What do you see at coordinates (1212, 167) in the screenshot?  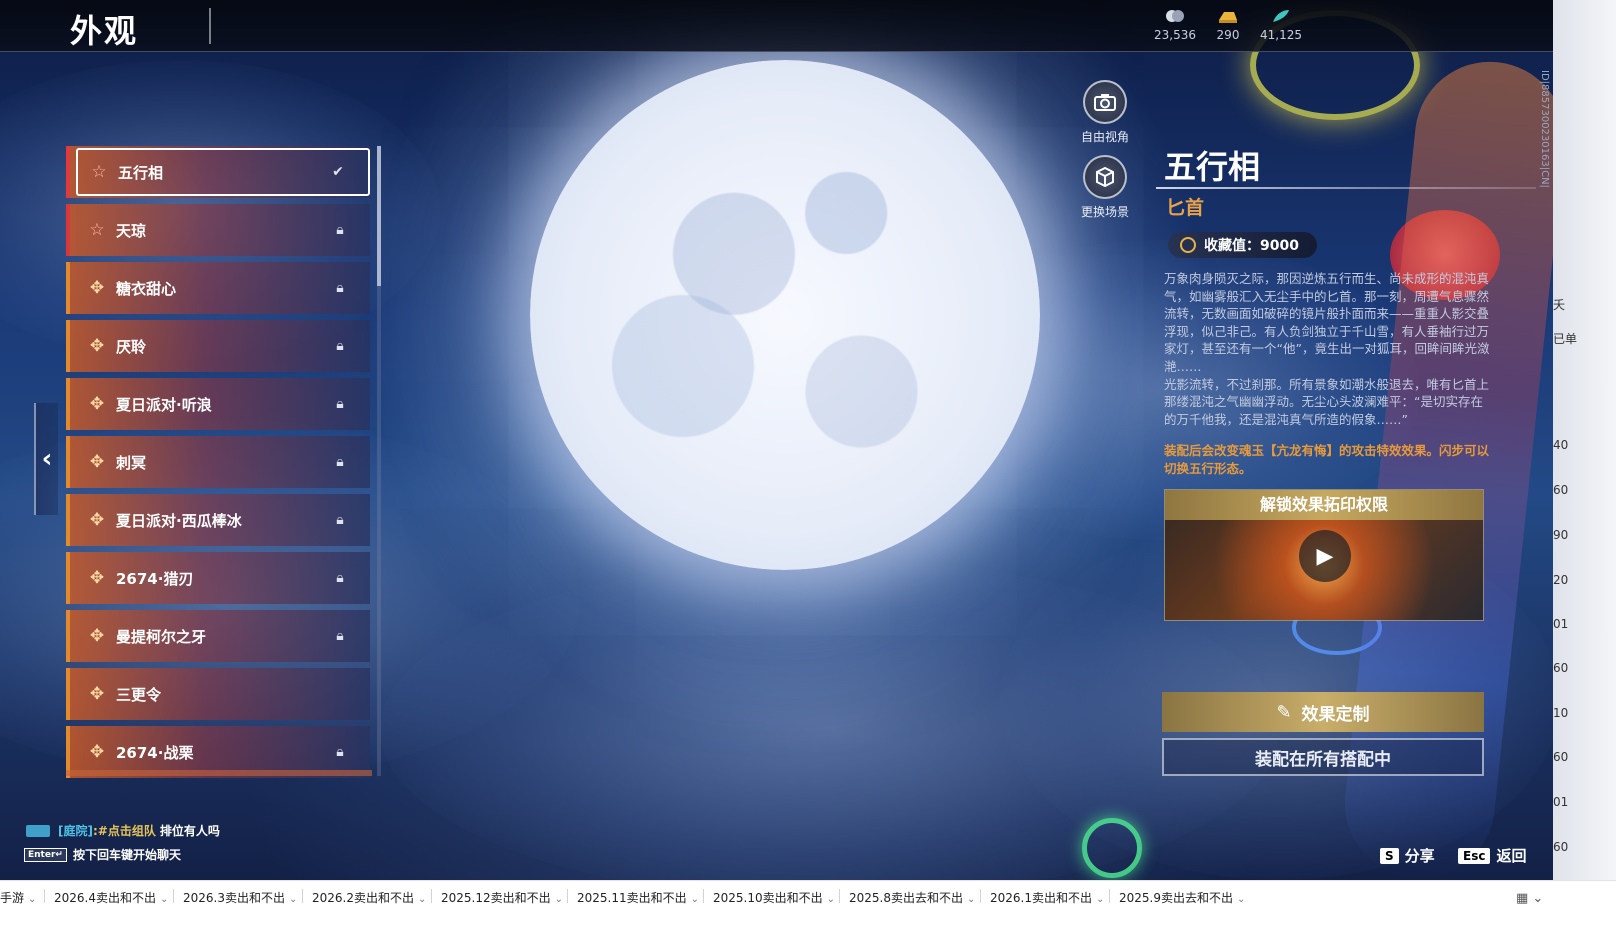 I see `skin-title: 五行相` at bounding box center [1212, 167].